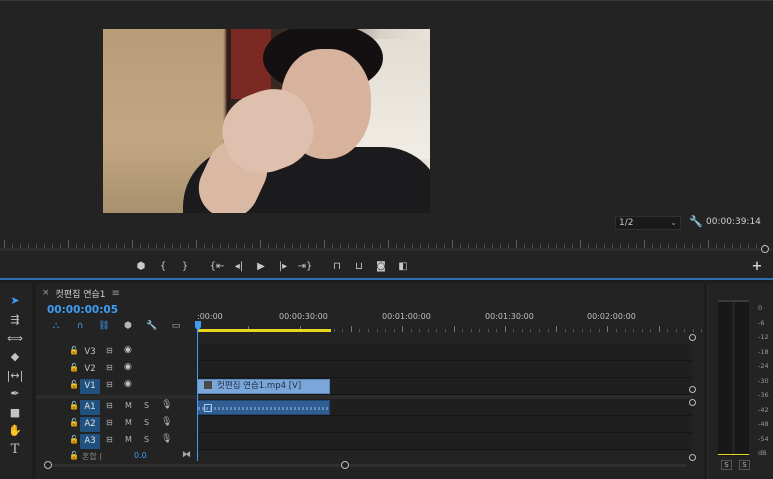 The image size is (773, 479). I want to click on compare-icon: ◧, so click(403, 267).